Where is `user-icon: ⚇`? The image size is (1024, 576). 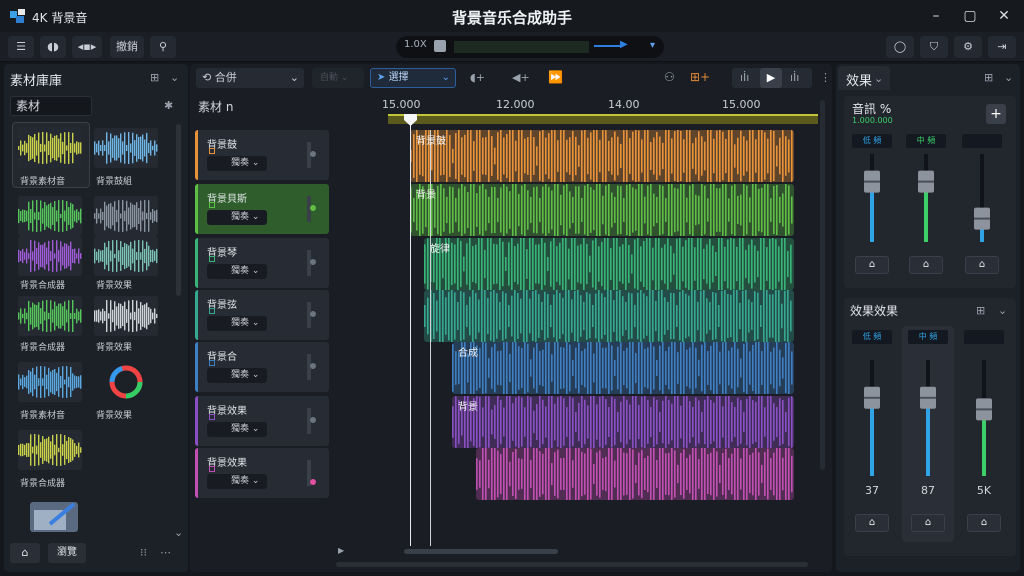
user-icon: ⚇ is located at coordinates (669, 77).